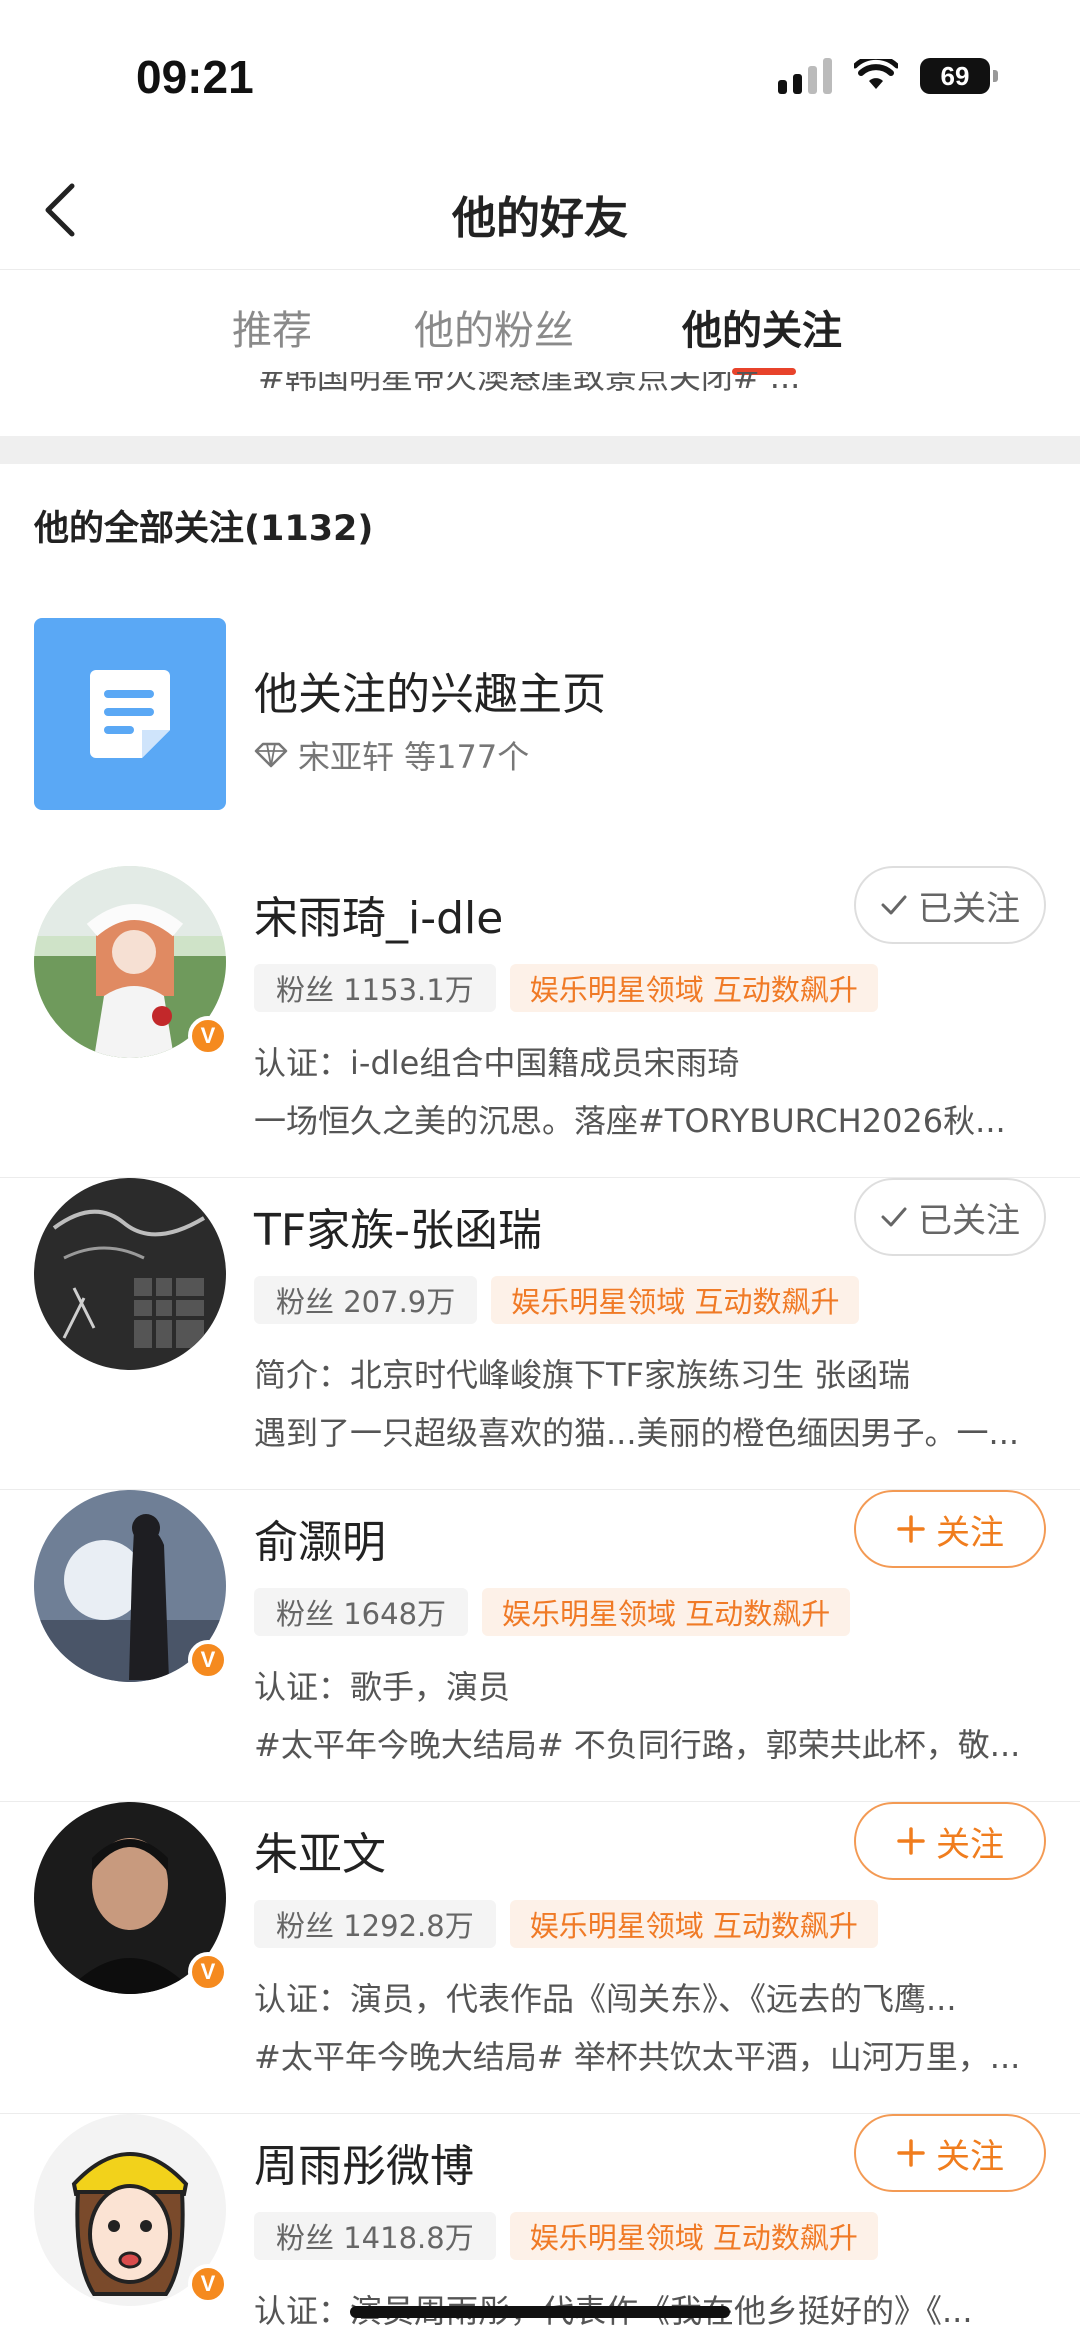 The height and width of the screenshot is (2341, 1080). I want to click on user-verification: 认证：歌手，演员, so click(382, 1687).